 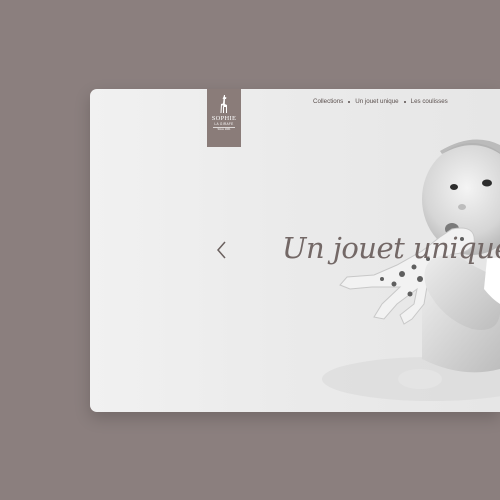 I want to click on giraffe-icon, so click(x=223, y=104).